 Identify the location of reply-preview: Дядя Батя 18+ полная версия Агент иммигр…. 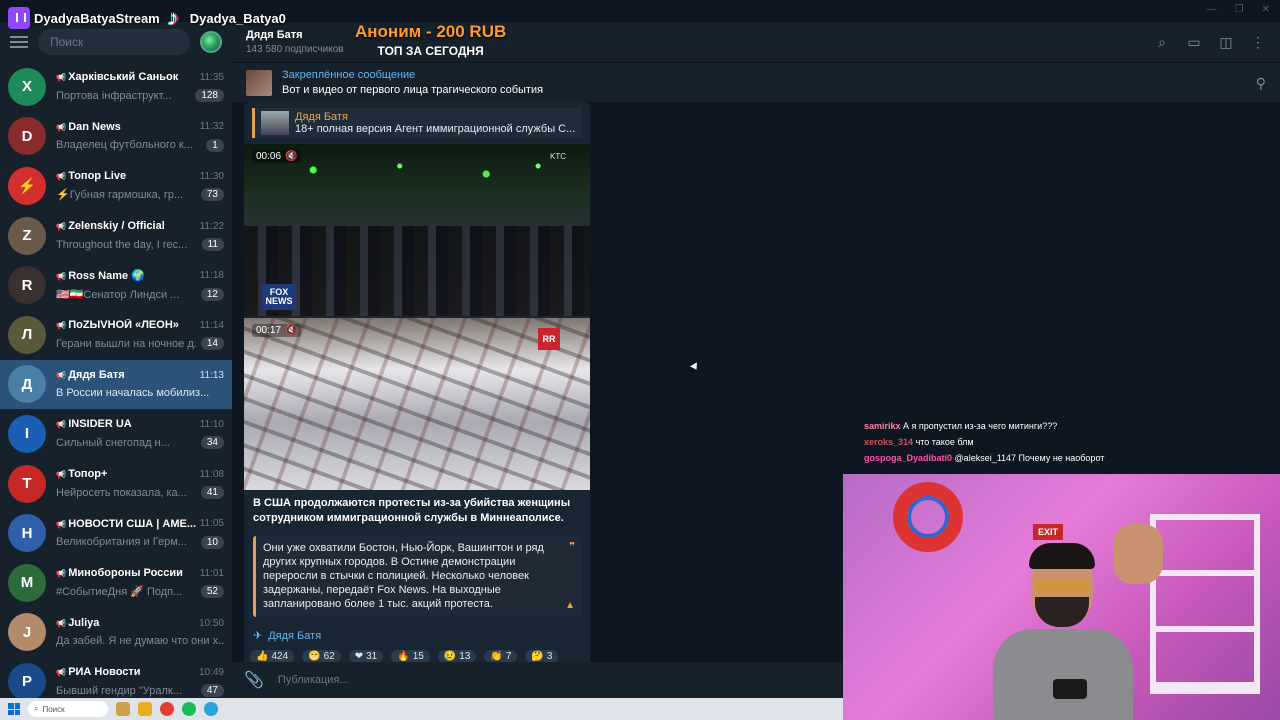
(417, 123).